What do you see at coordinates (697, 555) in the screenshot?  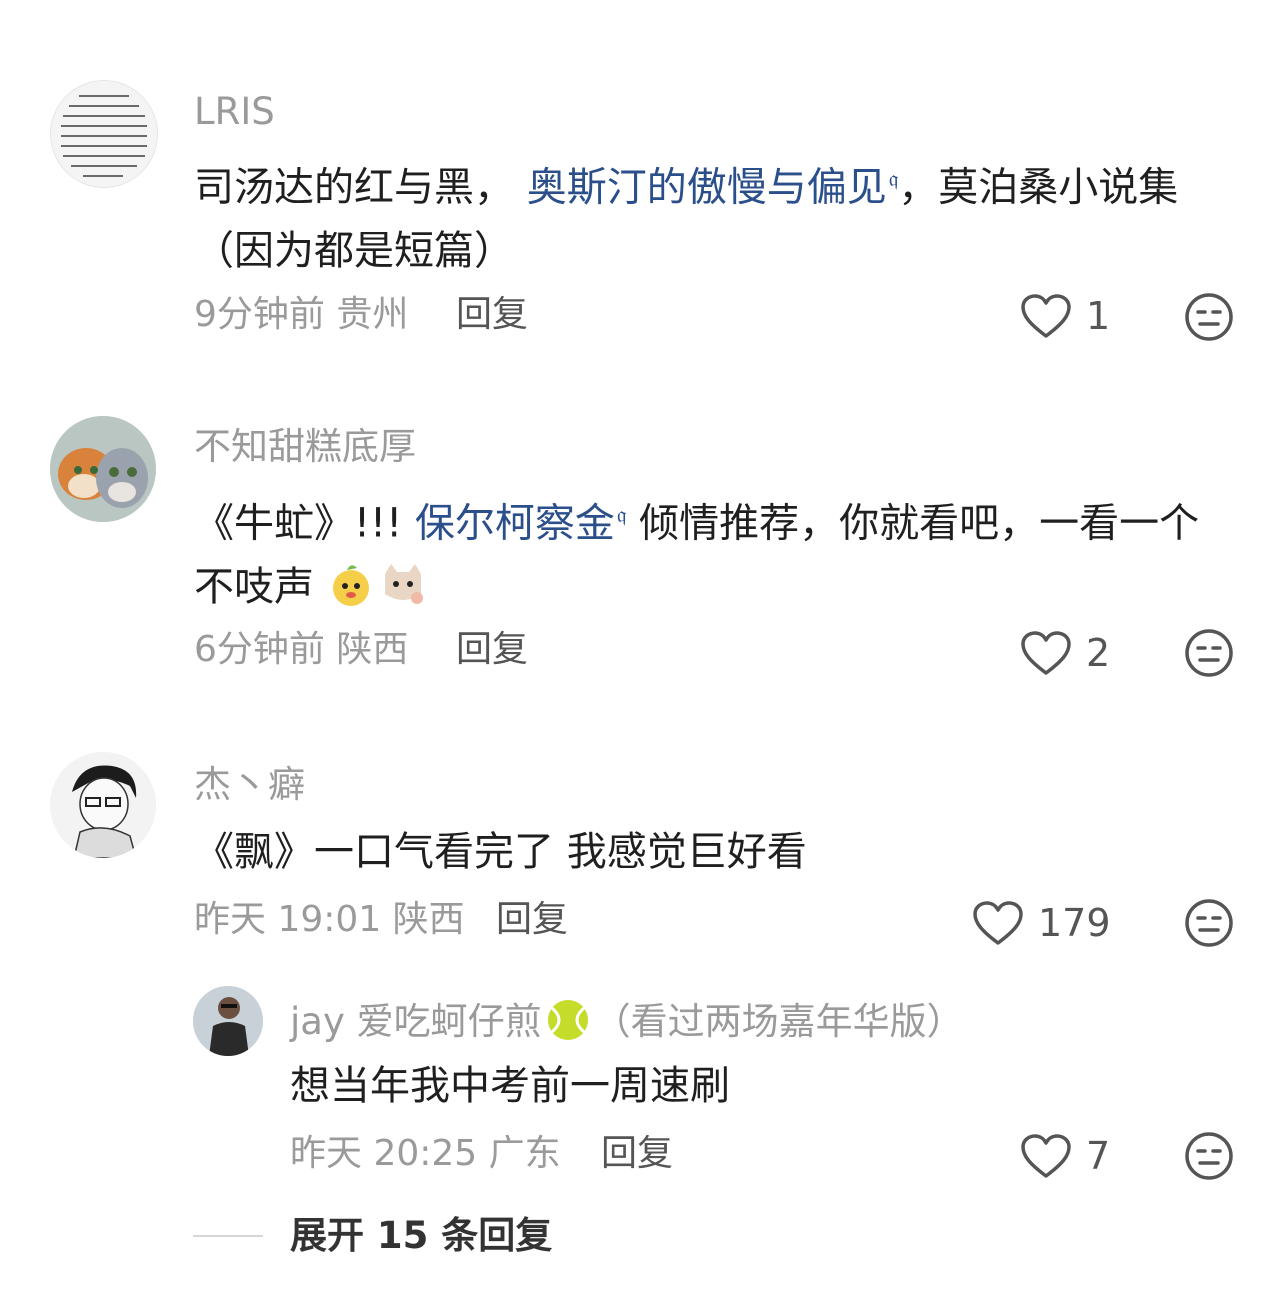 I see `comment-text: 《牛虻》!!! 保尔柯察金𝔮 倾情推荐，你就看吧，一看一个不吱声` at bounding box center [697, 555].